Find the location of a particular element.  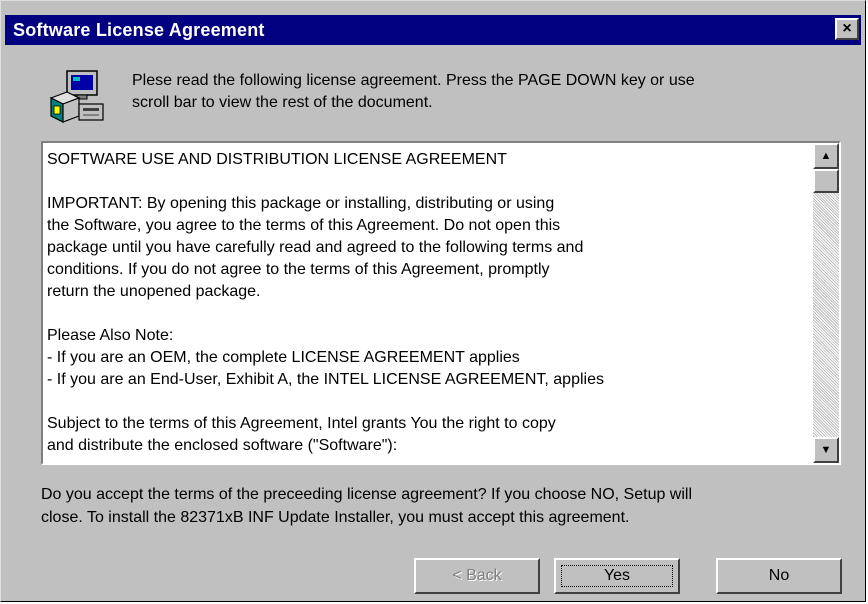

window-title: Software License Agreement is located at coordinates (139, 30).